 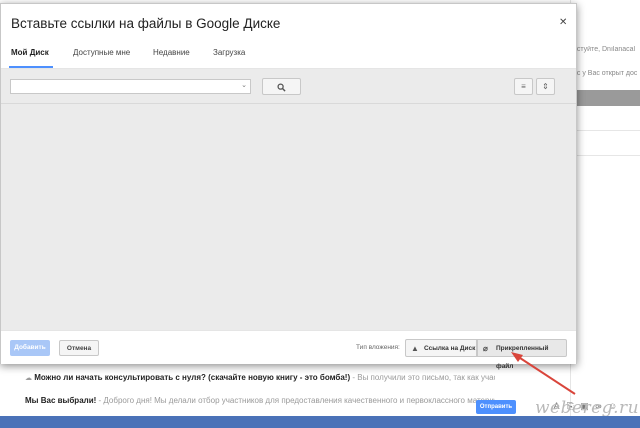 I want to click on drive-link-label: Ссылка на Диск, so click(x=450, y=348).